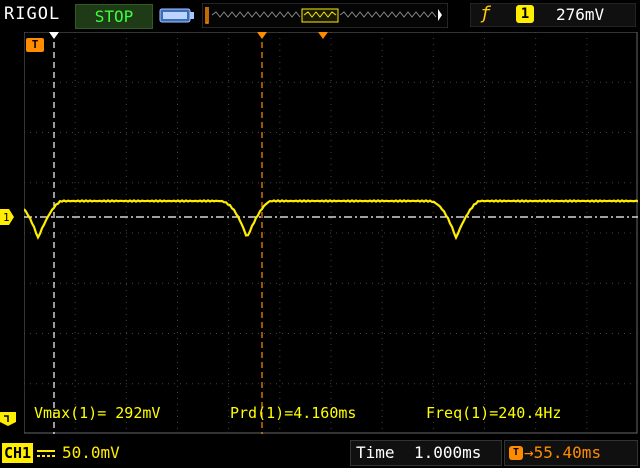 This screenshot has width=640, height=468. What do you see at coordinates (525, 14) in the screenshot?
I see `trigger-source-badge: 1` at bounding box center [525, 14].